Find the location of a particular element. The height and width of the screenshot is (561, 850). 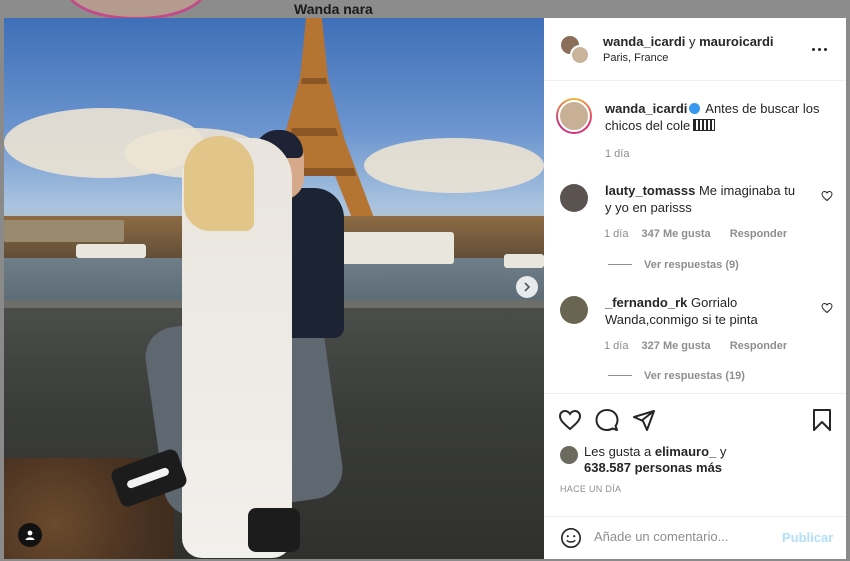

view-replies-button: Ver respuestas (19) is located at coordinates (676, 376).